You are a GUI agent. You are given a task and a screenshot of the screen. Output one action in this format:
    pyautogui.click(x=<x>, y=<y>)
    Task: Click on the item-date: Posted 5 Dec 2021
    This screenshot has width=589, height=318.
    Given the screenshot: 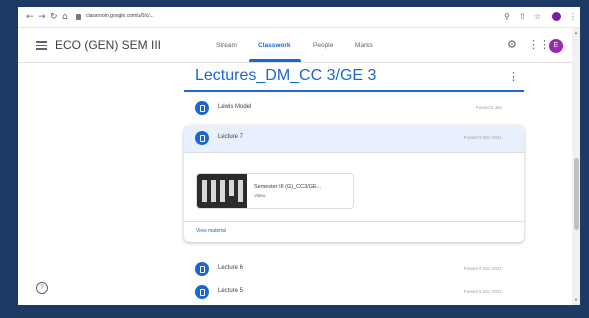 What is the action you would take?
    pyautogui.click(x=482, y=291)
    